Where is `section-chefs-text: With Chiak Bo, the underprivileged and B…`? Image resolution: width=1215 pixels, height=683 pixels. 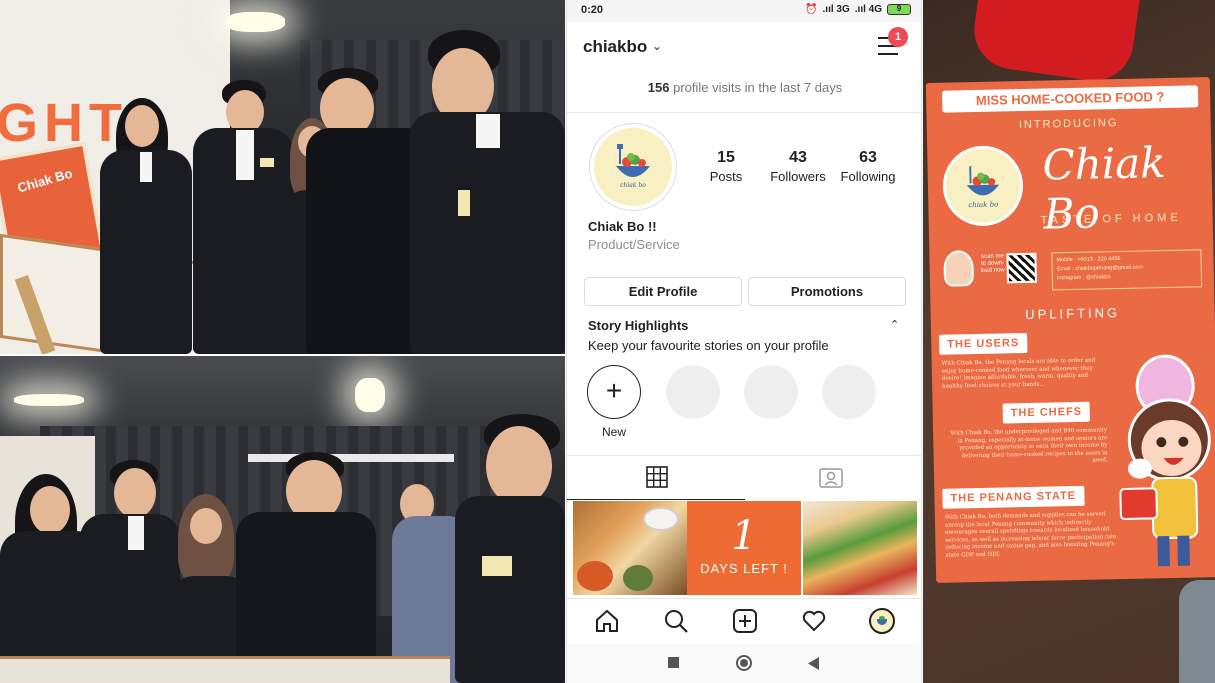 section-chefs-text: With Chiak Bo, the underprivileged and B… is located at coordinates (1029, 445).